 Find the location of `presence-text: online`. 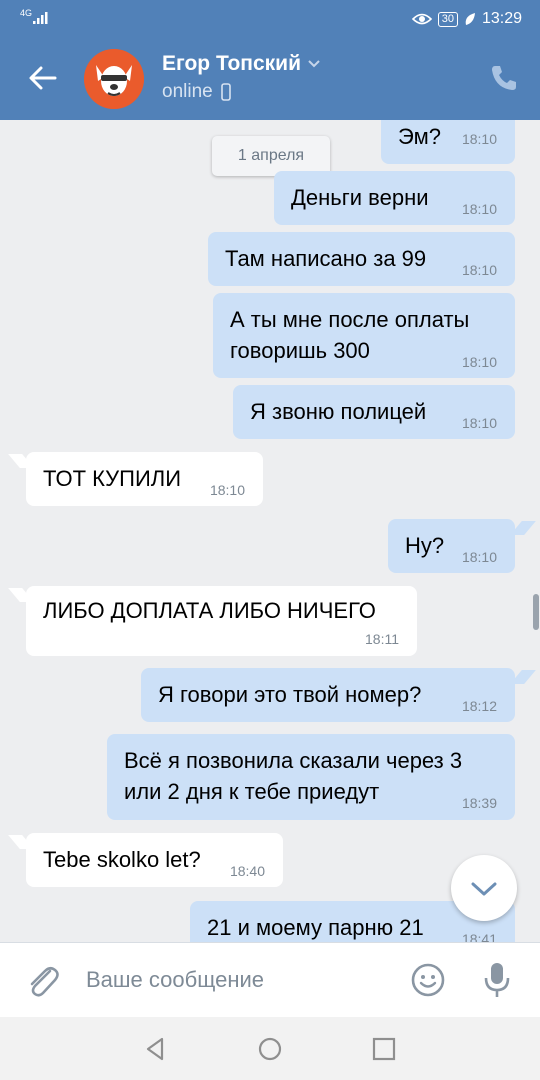

presence-text: online is located at coordinates (187, 91).